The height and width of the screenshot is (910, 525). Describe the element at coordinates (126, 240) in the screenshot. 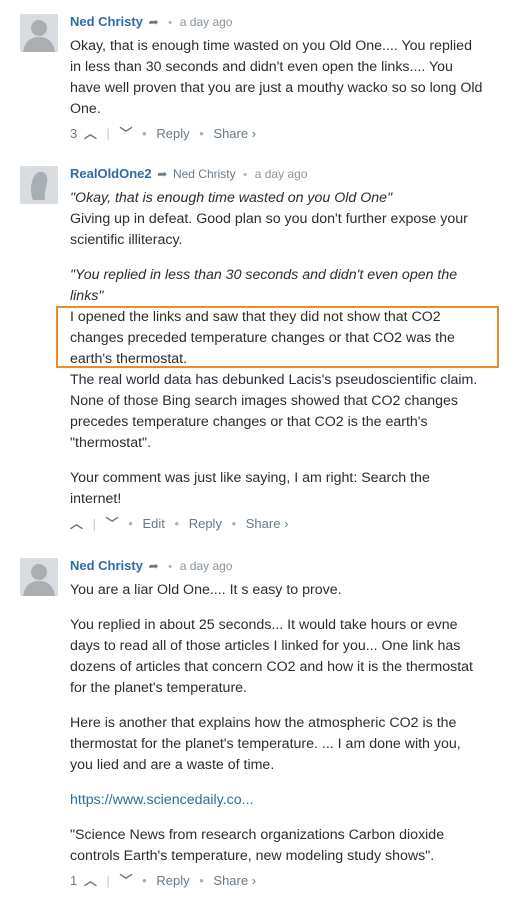

I see `comment-line: scientific illiteracy.` at that location.